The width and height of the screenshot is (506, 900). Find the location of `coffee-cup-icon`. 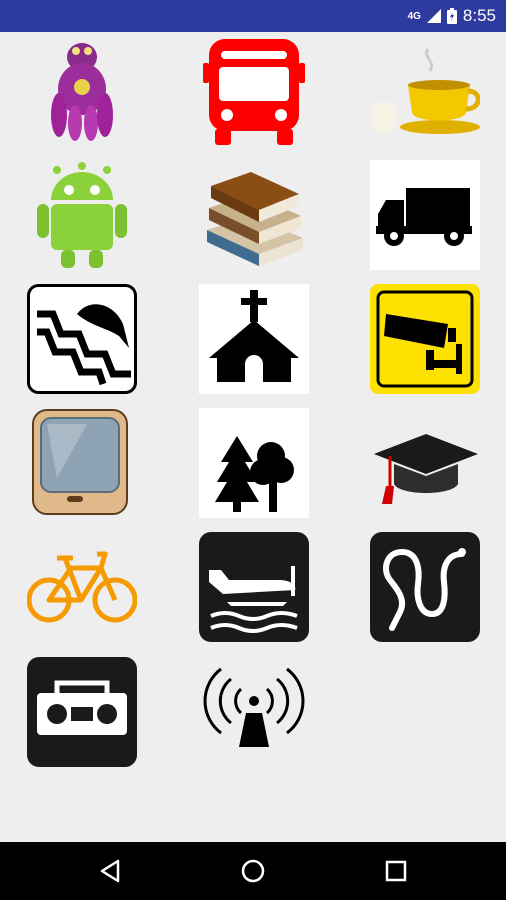

coffee-cup-icon is located at coordinates (425, 91).